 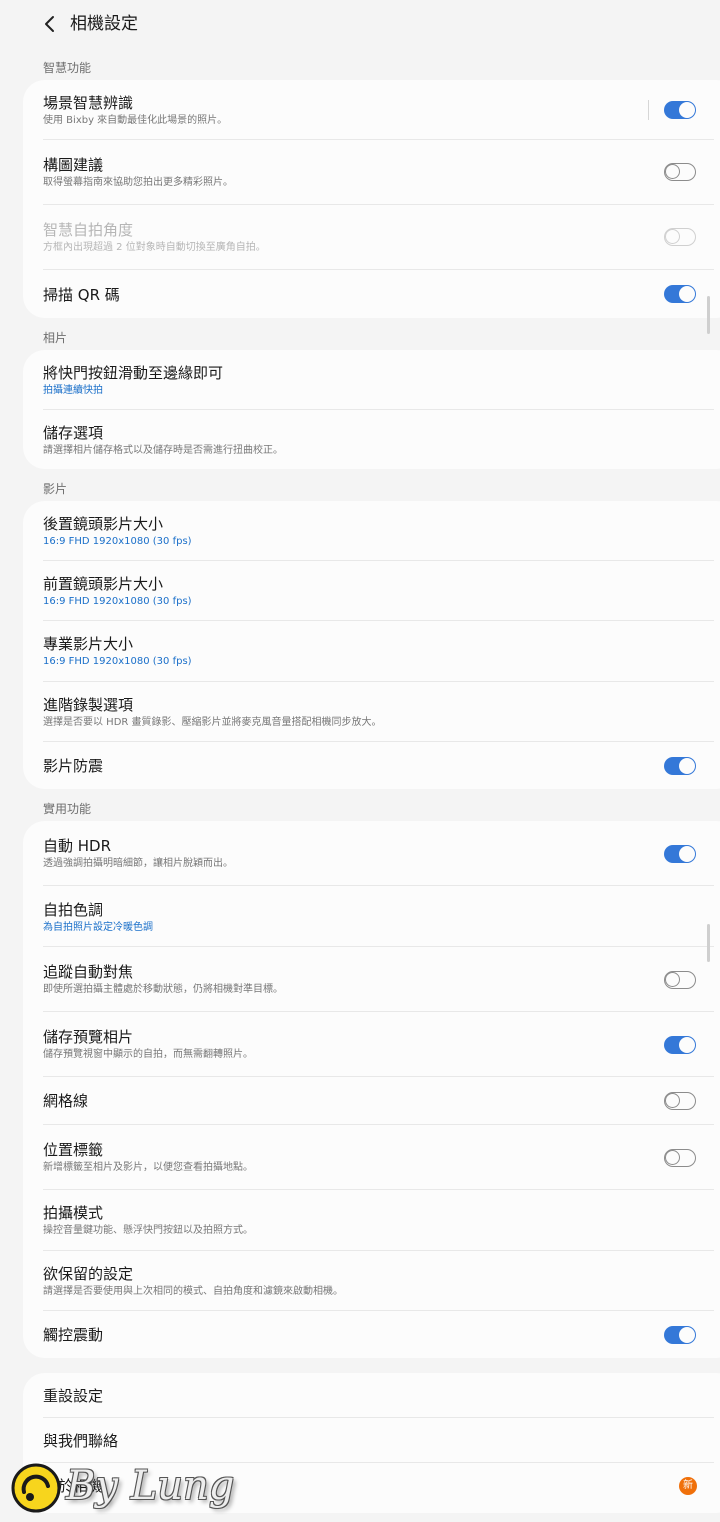 I want to click on setting-pro-video-size: 專業影片大小 16:9 FHD 1920x1080 (30 fps), so click(x=371, y=651).